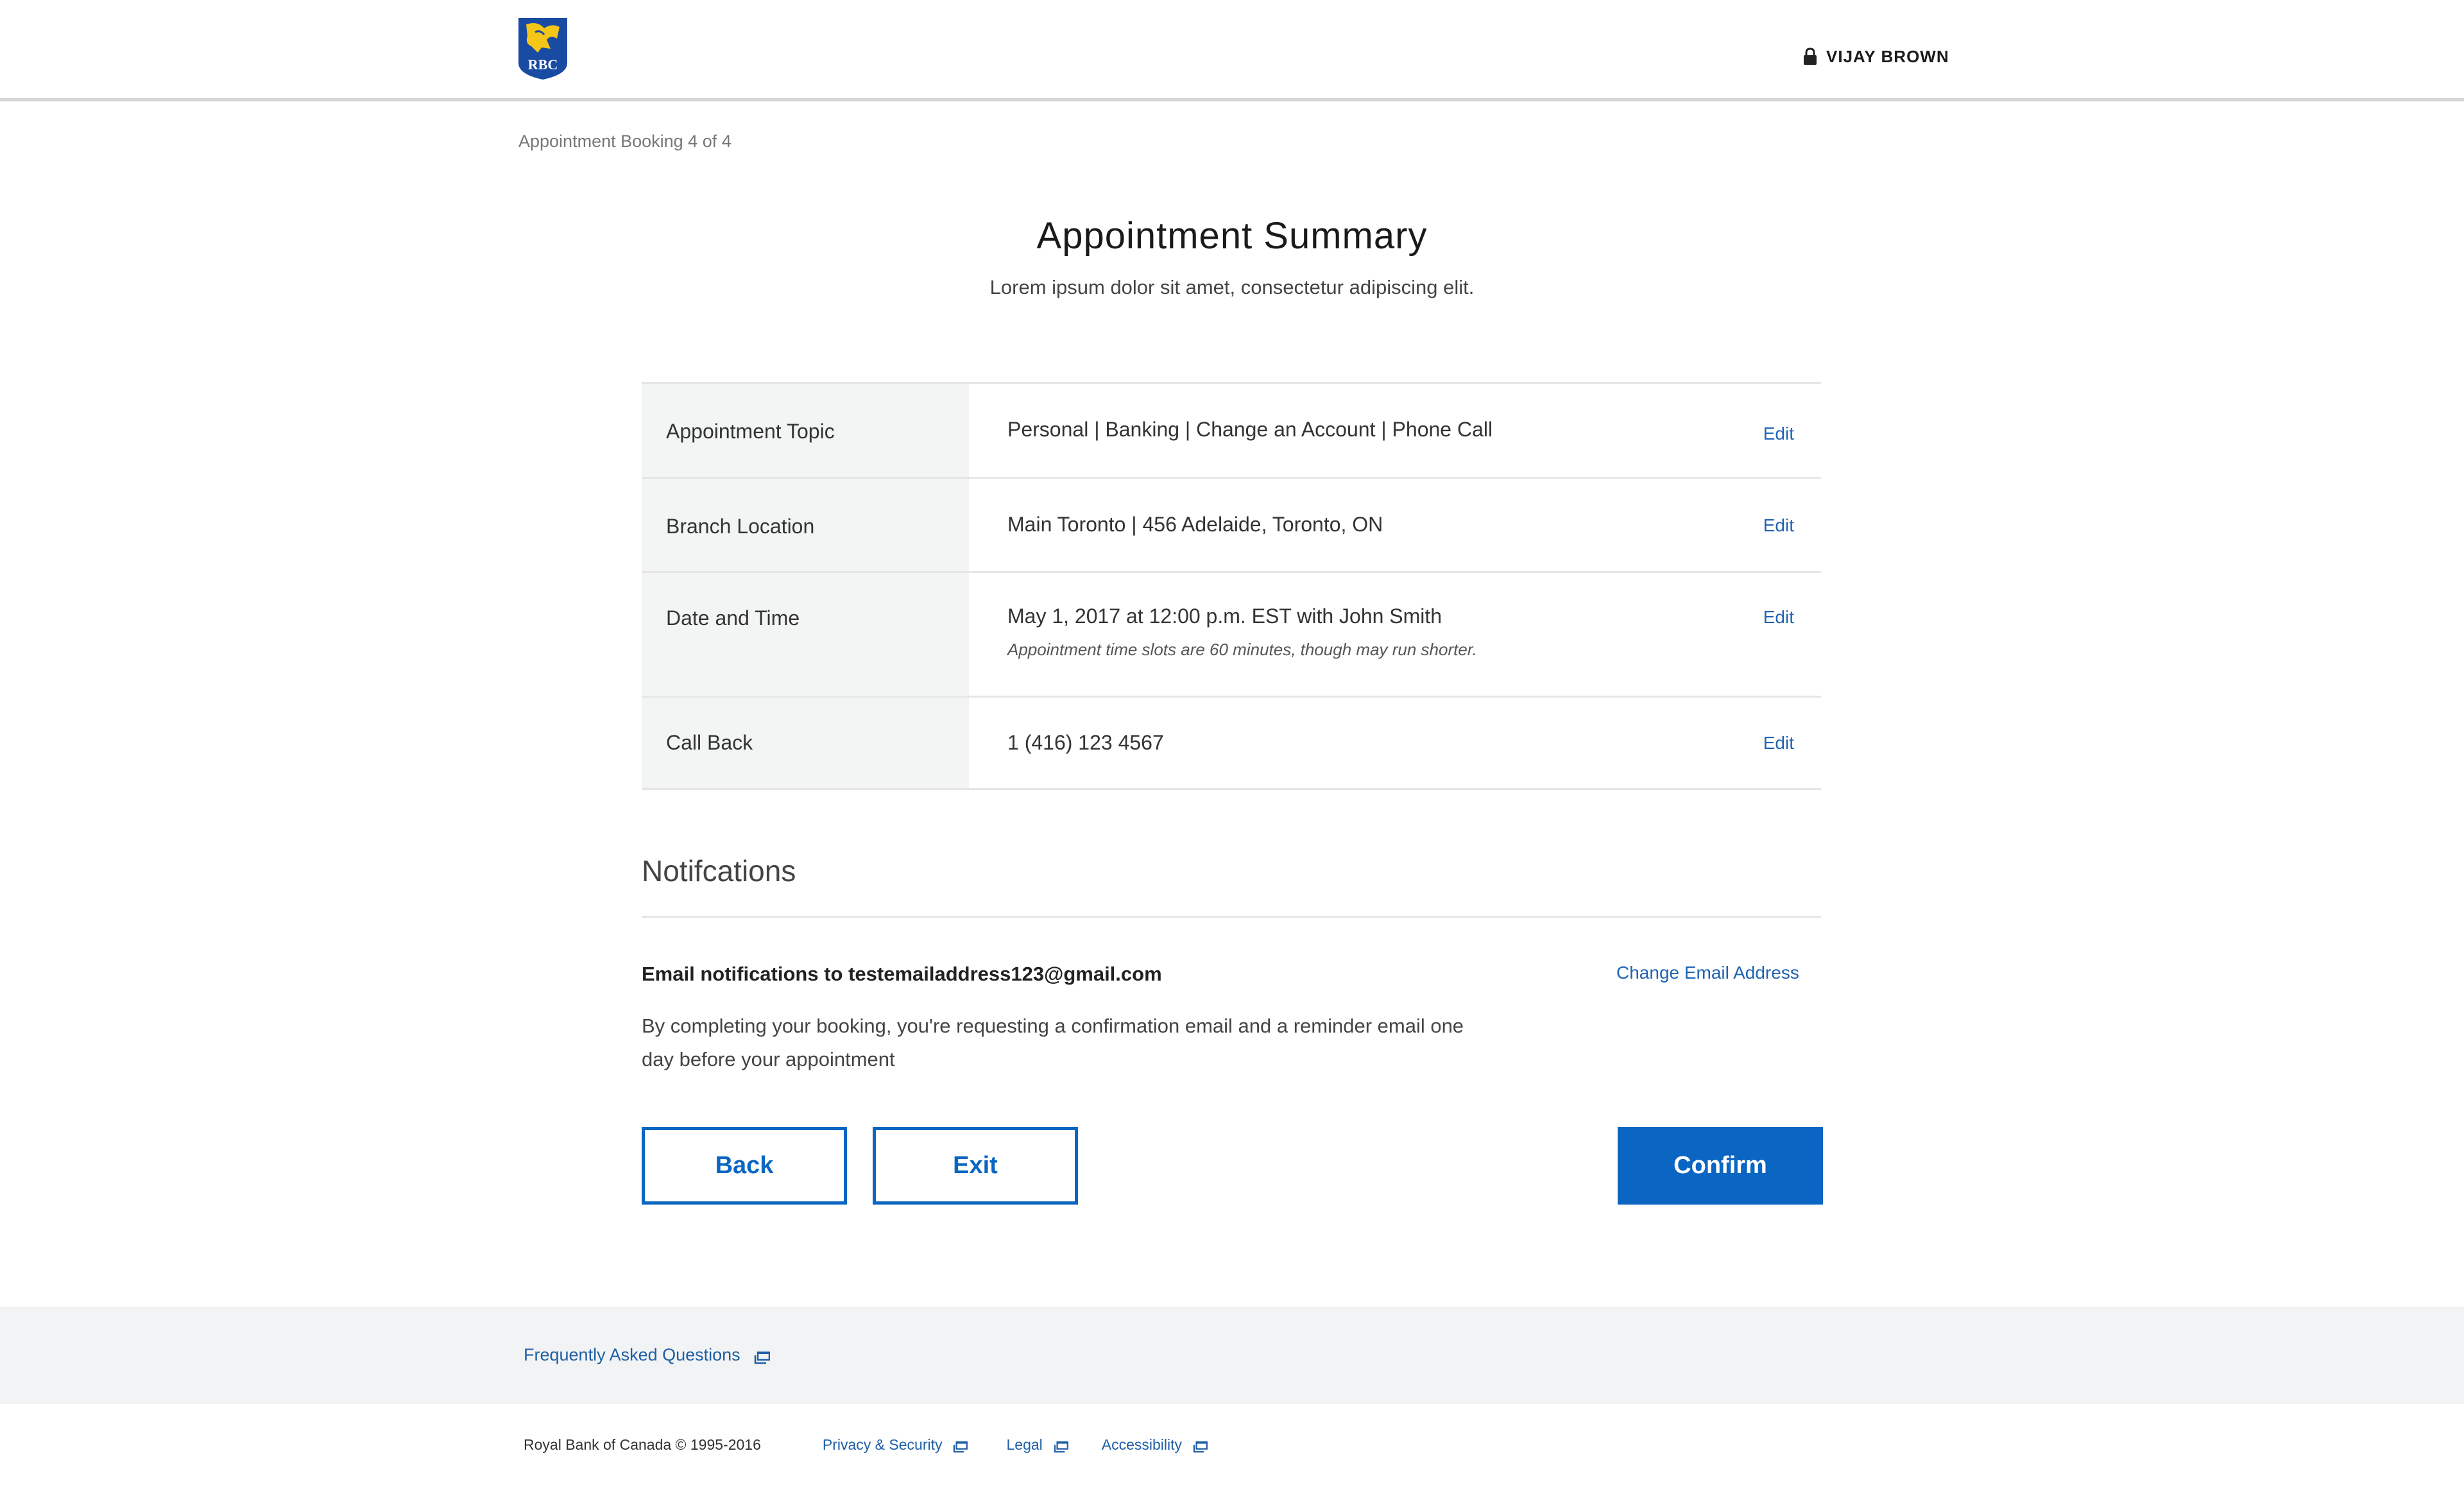 Image resolution: width=2464 pixels, height=1494 pixels. I want to click on privacy-security-label: Privacy & Security, so click(883, 1444).